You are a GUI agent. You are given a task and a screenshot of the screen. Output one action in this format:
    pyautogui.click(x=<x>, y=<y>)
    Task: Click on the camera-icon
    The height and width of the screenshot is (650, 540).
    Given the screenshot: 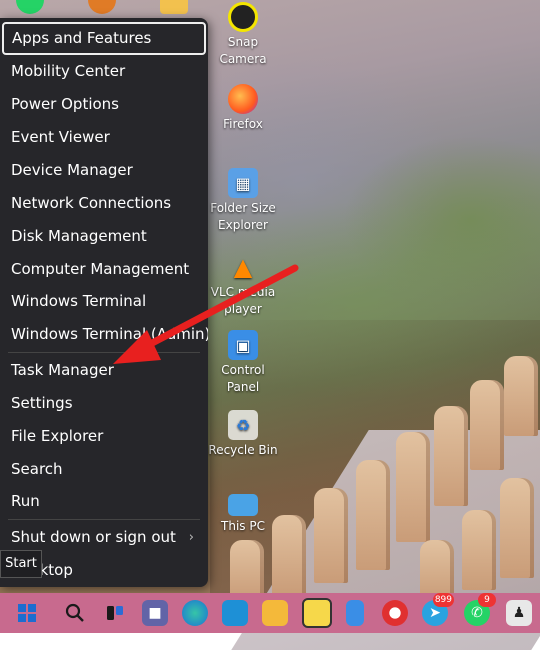 What is the action you would take?
    pyautogui.click(x=243, y=17)
    